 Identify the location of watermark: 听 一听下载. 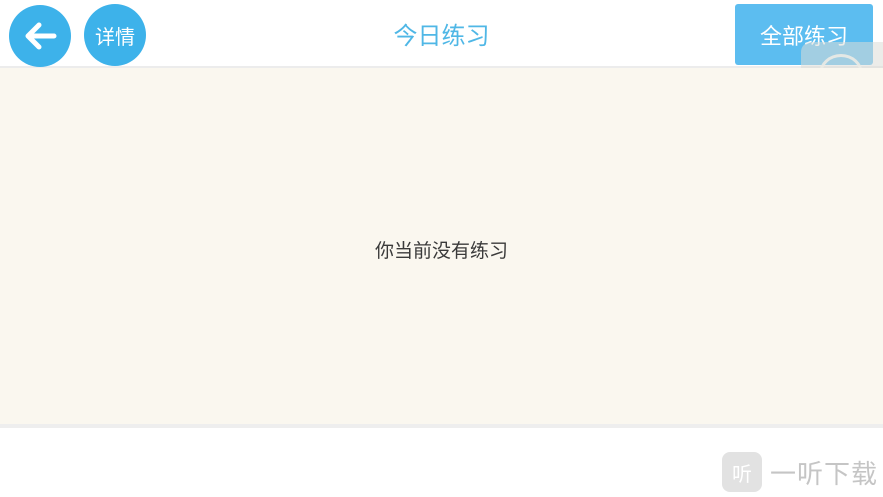
(800, 472).